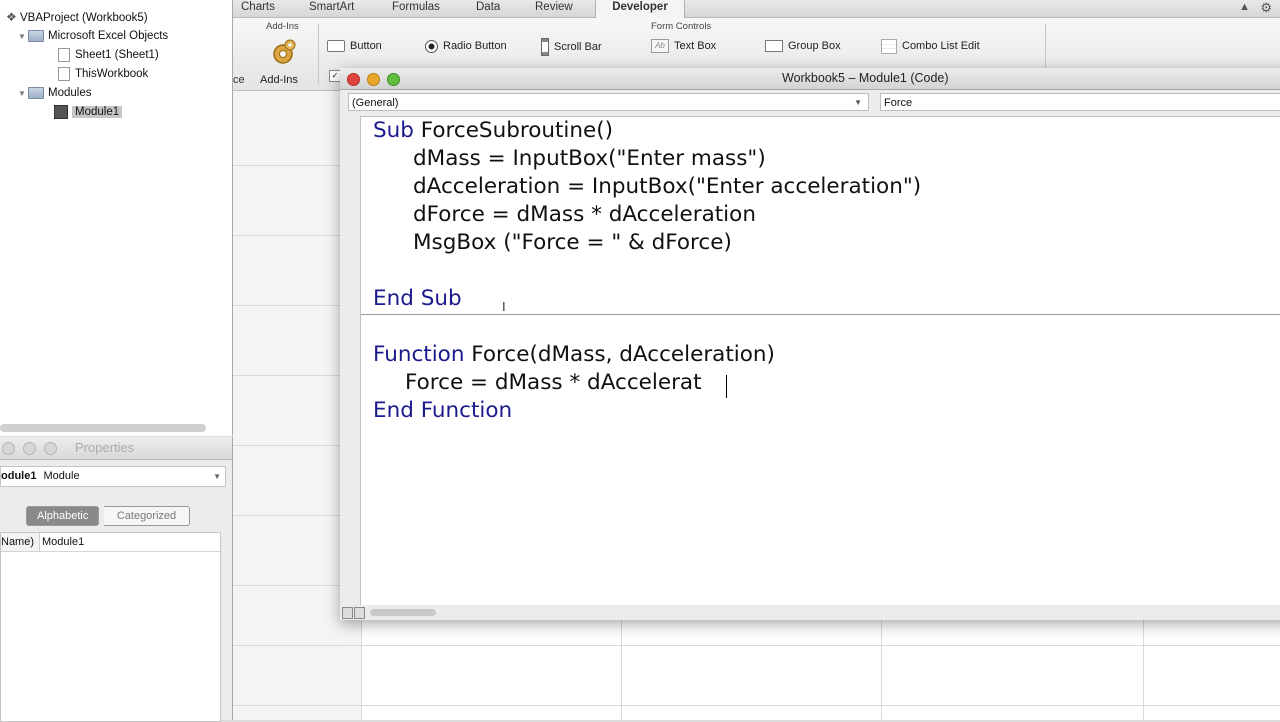 The image size is (1280, 722). Describe the element at coordinates (820, 314) in the screenshot. I see `procedure-separator` at that location.